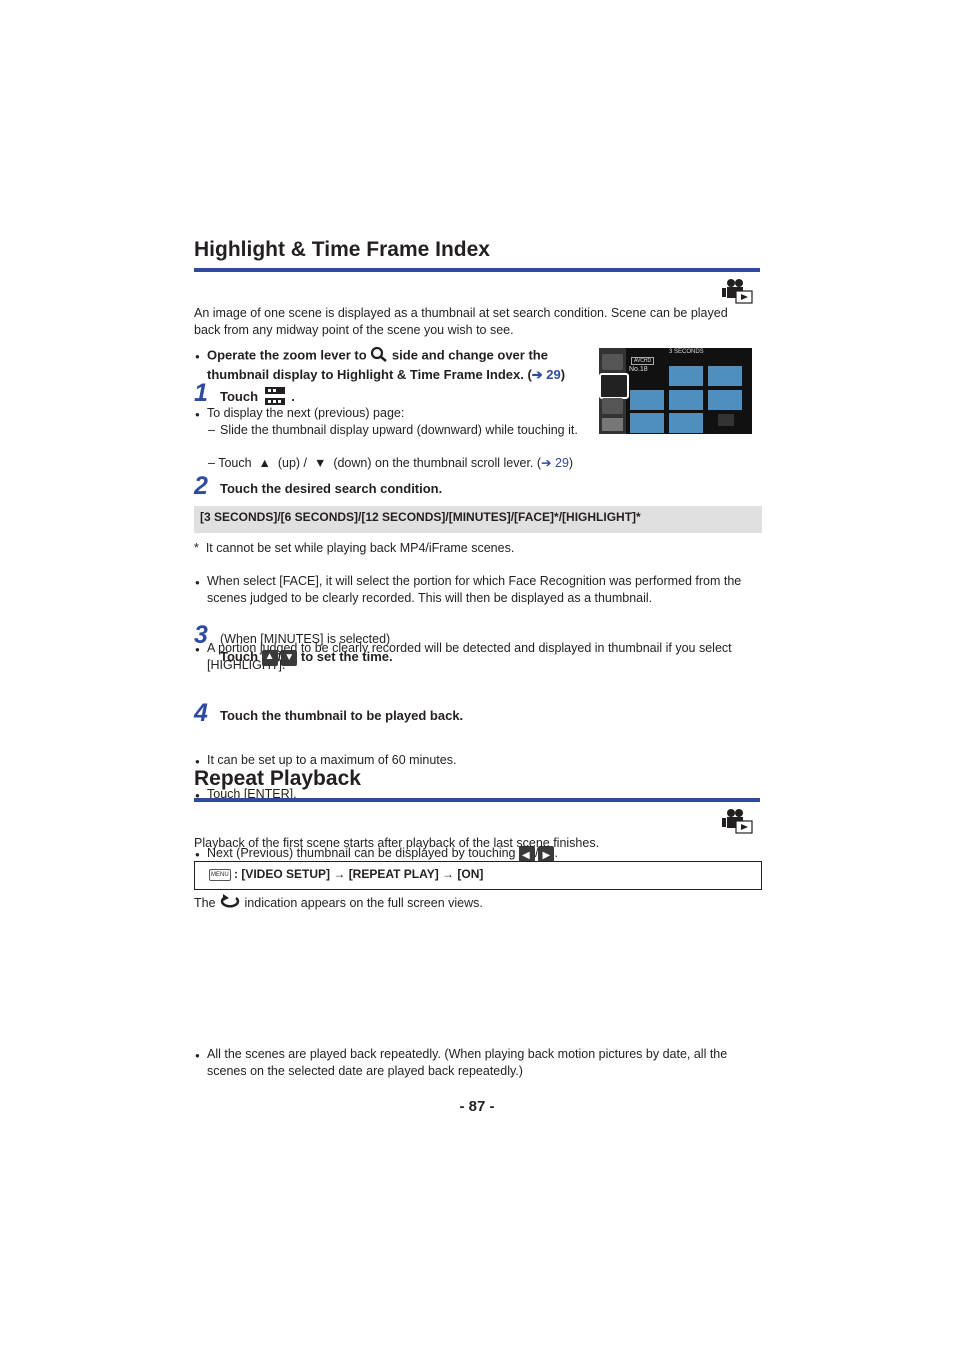  I want to click on triangle-down-icon: ▼, so click(320, 463).